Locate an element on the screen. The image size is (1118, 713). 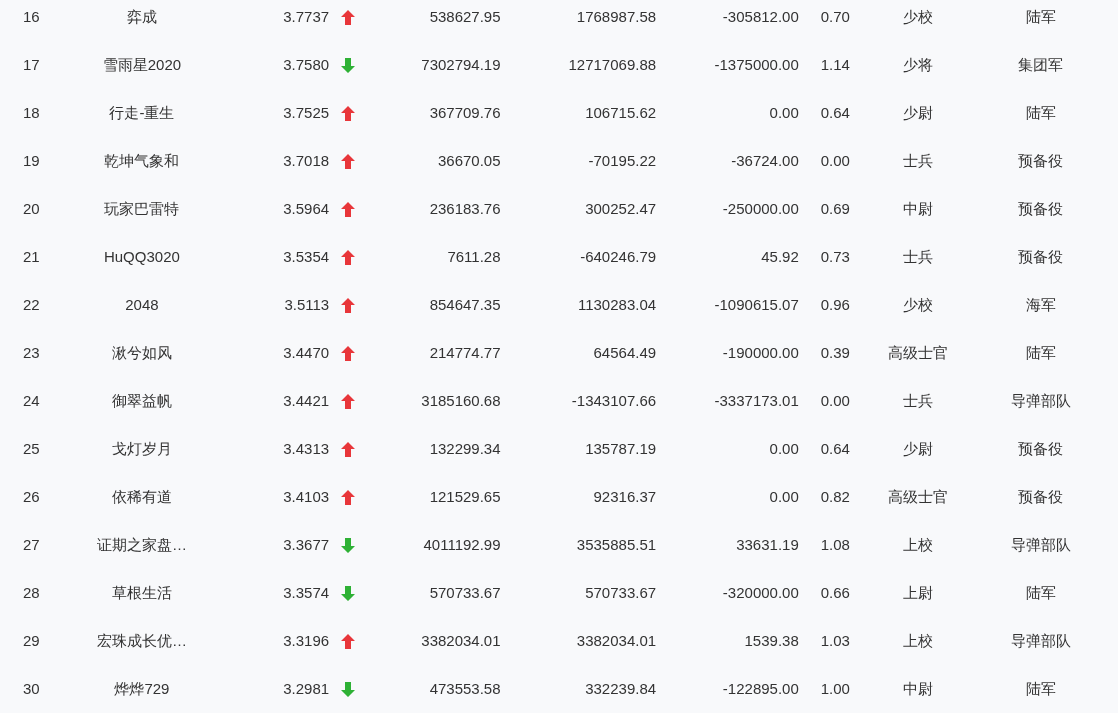
ratio-value: 0.39 is located at coordinates (835, 352).